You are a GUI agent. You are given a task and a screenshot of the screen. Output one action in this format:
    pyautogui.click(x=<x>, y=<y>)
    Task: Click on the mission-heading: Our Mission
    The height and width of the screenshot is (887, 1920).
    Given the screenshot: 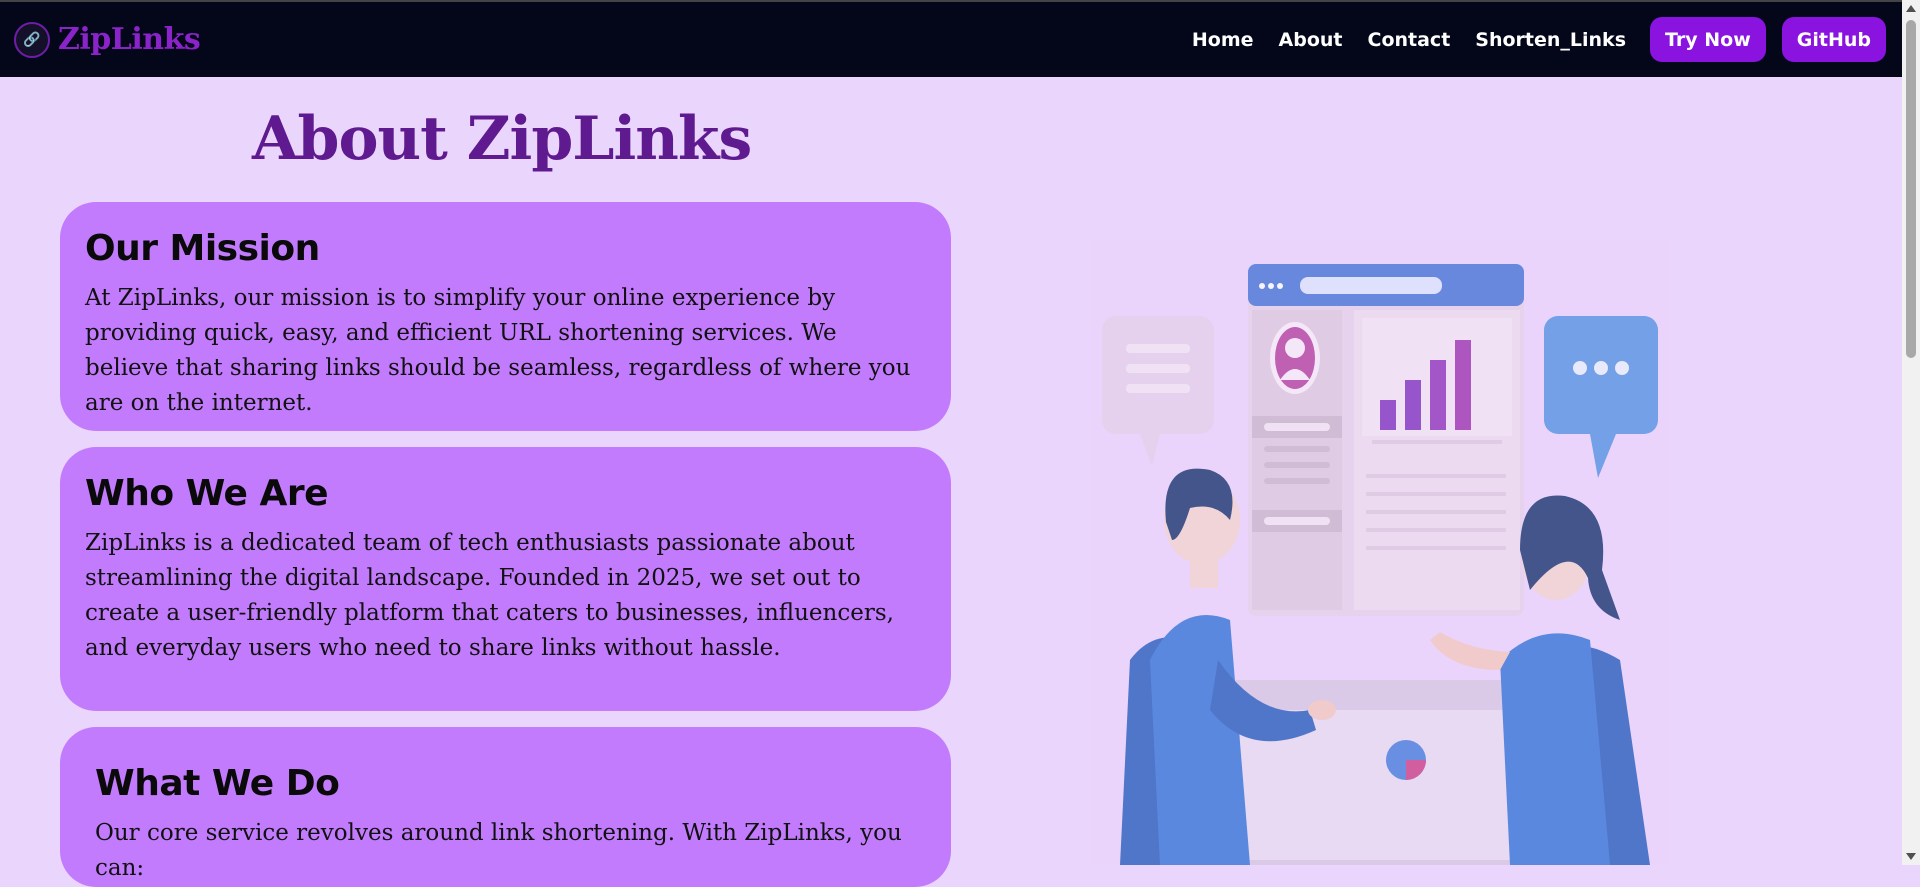 What is the action you would take?
    pyautogui.click(x=202, y=248)
    